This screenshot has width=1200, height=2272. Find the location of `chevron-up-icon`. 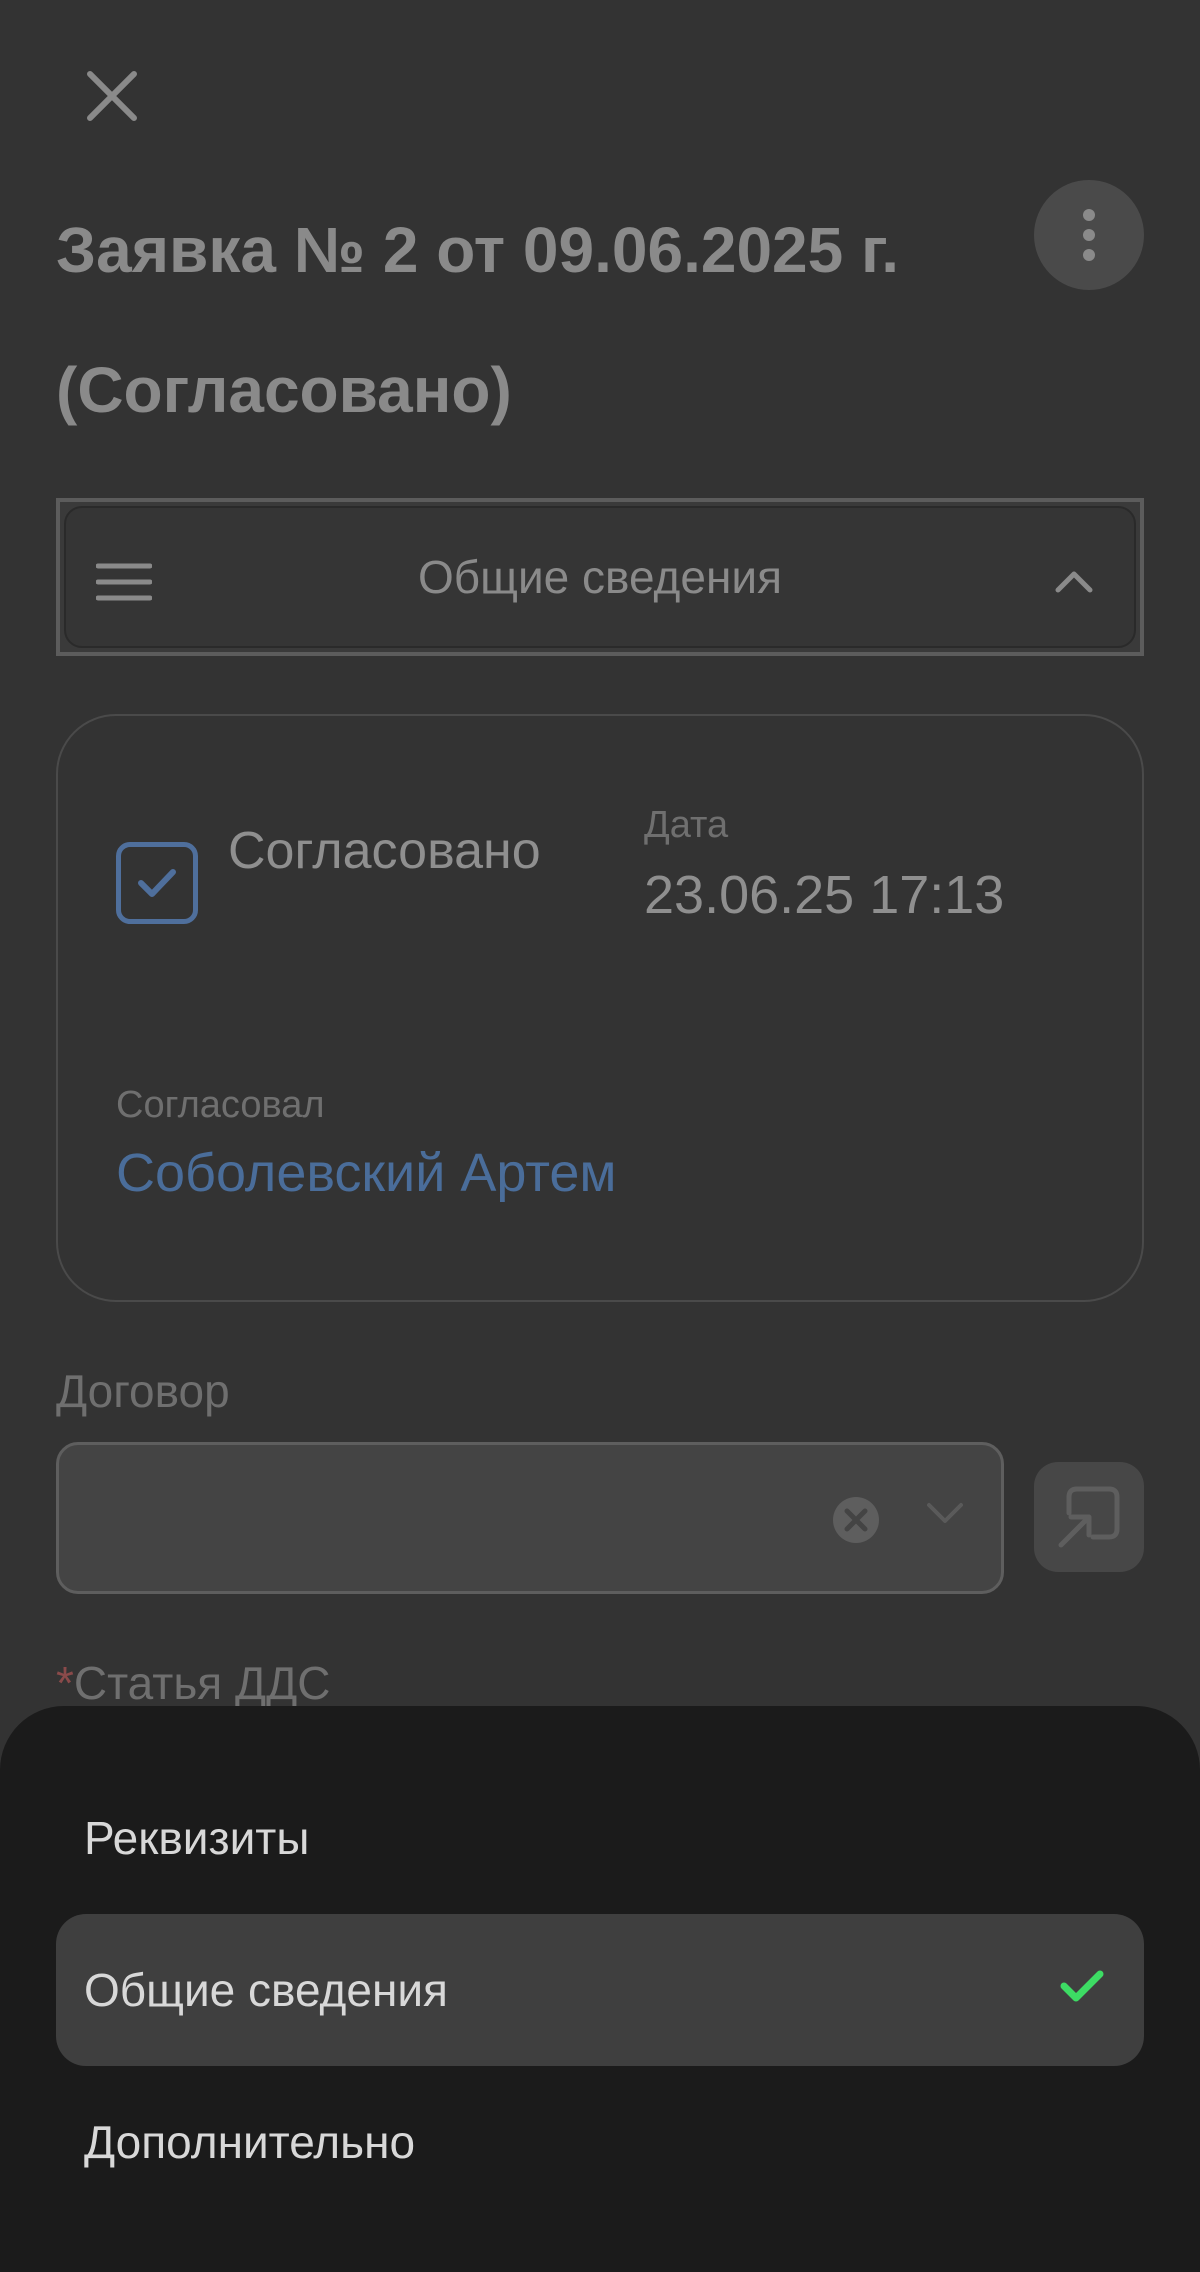

chevron-up-icon is located at coordinates (1074, 582).